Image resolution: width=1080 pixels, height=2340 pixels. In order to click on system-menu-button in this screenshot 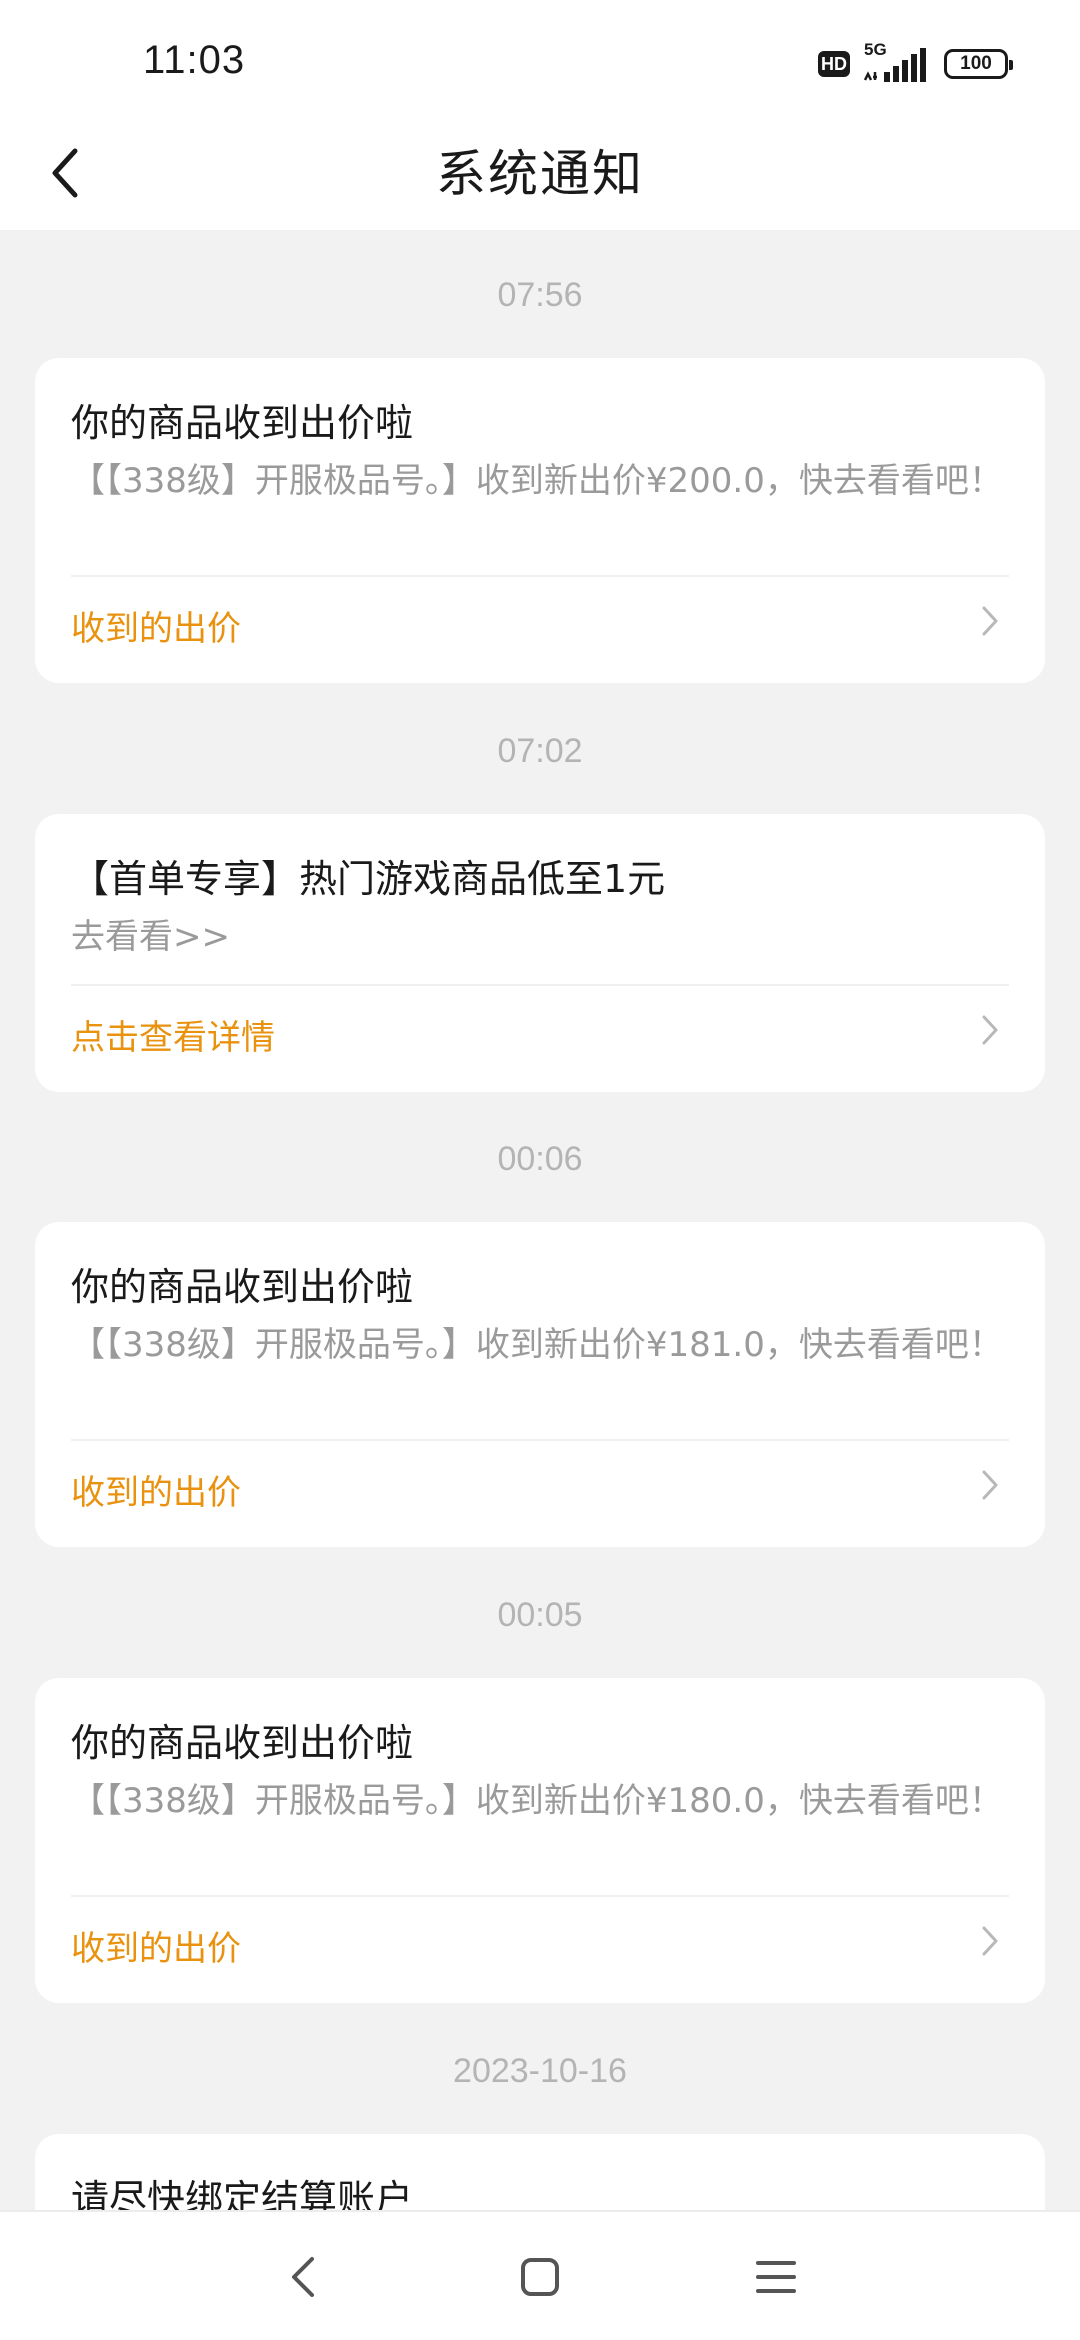, I will do `click(776, 2277)`.